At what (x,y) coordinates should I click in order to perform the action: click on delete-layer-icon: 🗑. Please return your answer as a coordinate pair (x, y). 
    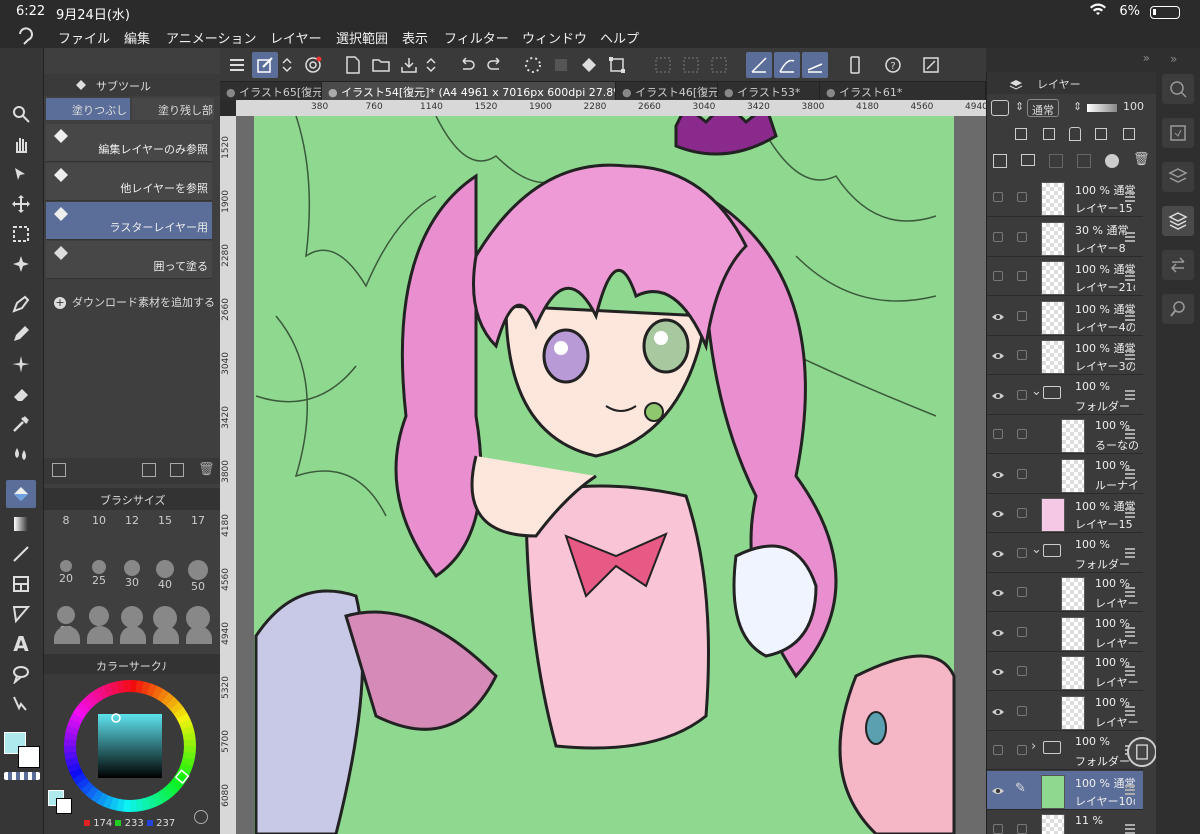
    Looking at the image, I should click on (1141, 159).